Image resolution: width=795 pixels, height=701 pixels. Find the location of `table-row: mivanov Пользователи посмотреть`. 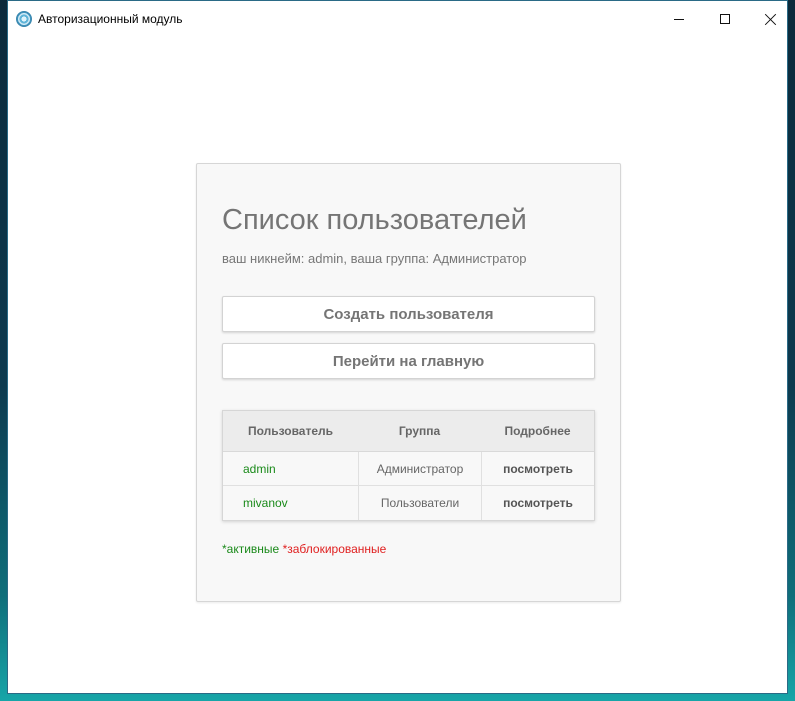

table-row: mivanov Пользователи посмотреть is located at coordinates (408, 503).